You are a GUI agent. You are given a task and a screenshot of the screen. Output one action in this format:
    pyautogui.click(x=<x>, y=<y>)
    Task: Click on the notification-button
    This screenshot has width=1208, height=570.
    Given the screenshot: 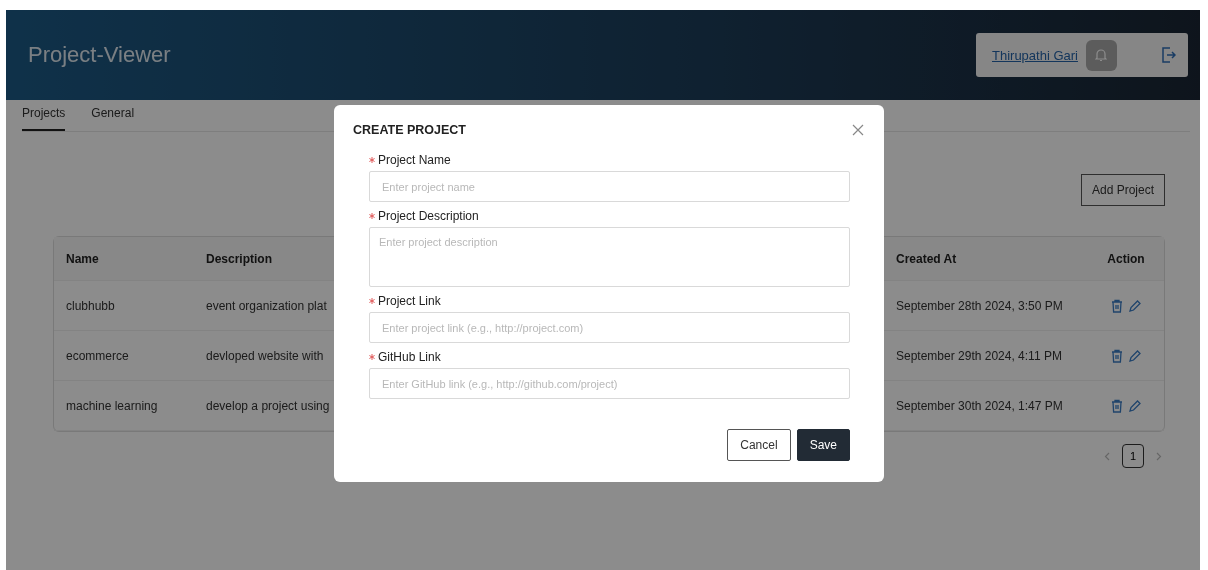 What is the action you would take?
    pyautogui.click(x=1101, y=55)
    